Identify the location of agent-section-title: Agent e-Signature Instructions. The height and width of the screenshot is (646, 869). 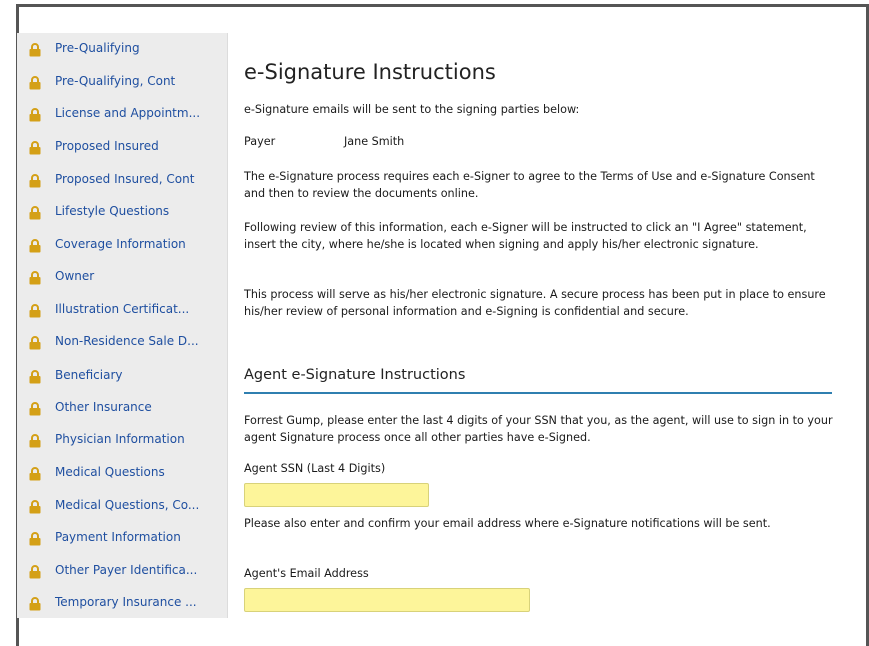
(355, 375).